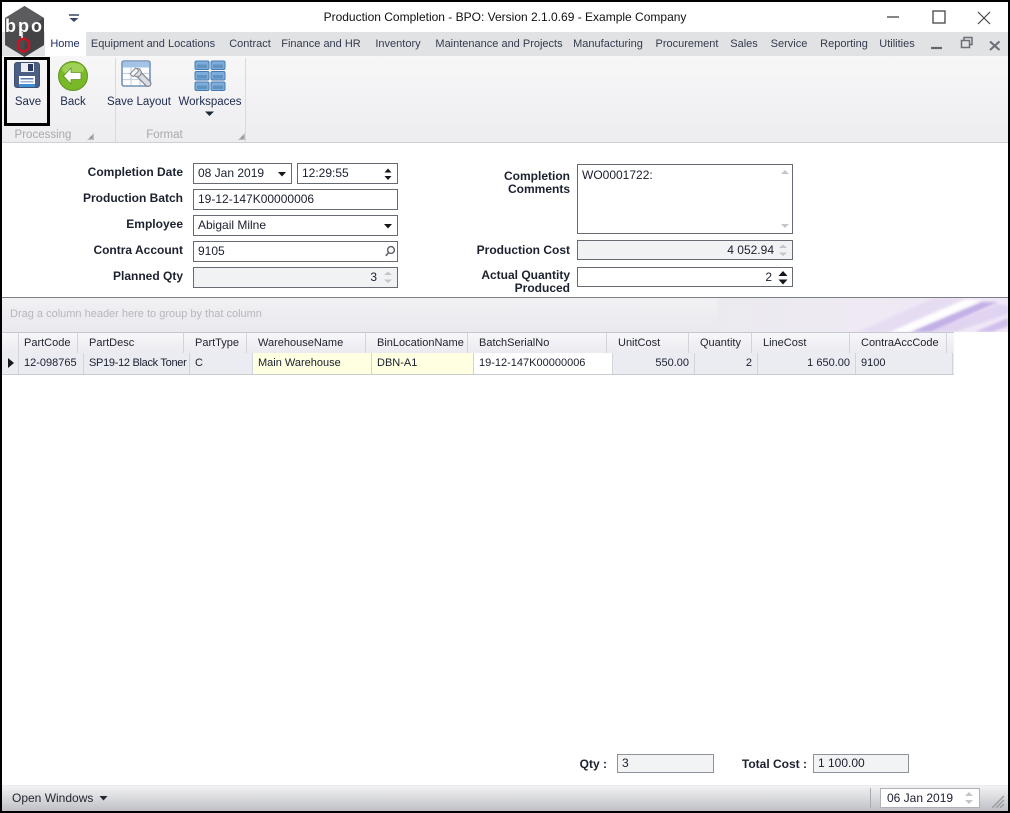 Image resolution: width=1010 pixels, height=813 pixels. I want to click on svg-text: bpo, so click(24, 26).